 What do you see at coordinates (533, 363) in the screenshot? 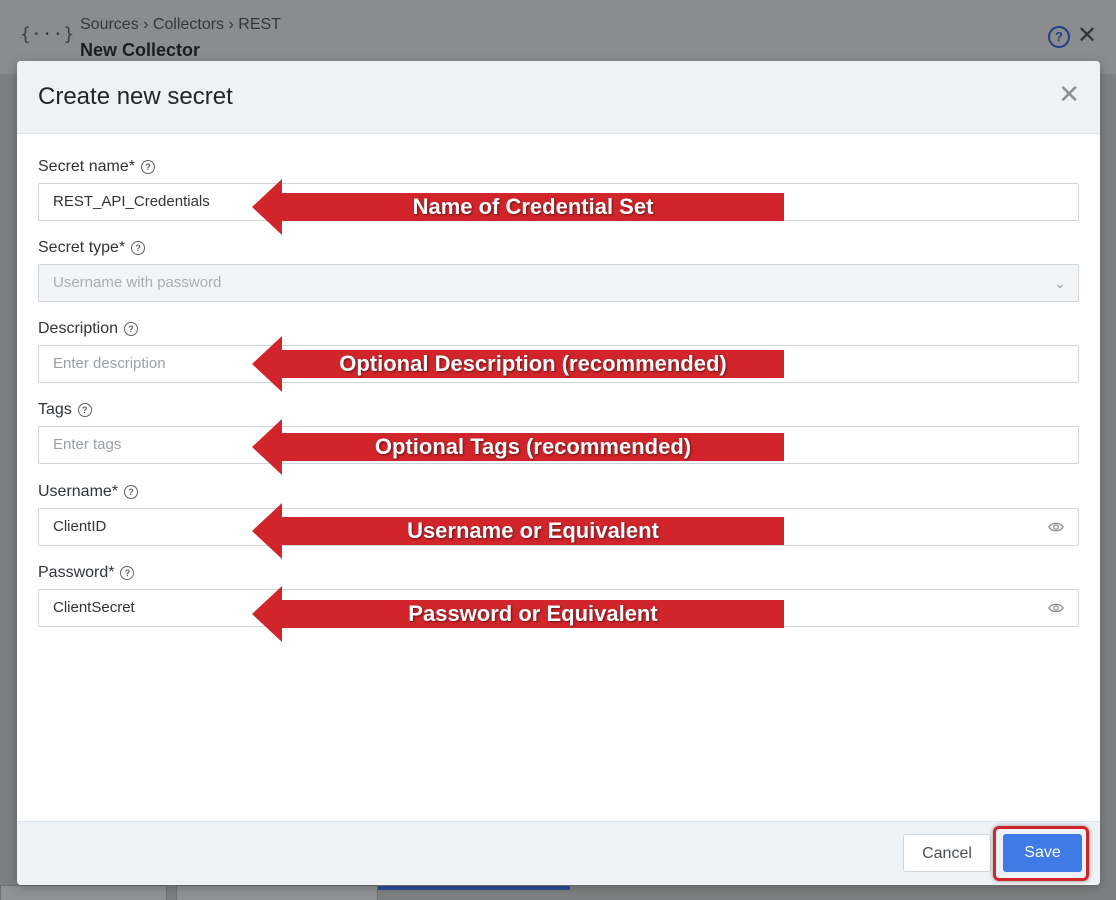
I see `annotation-label: Optional Description (recommended)` at bounding box center [533, 363].